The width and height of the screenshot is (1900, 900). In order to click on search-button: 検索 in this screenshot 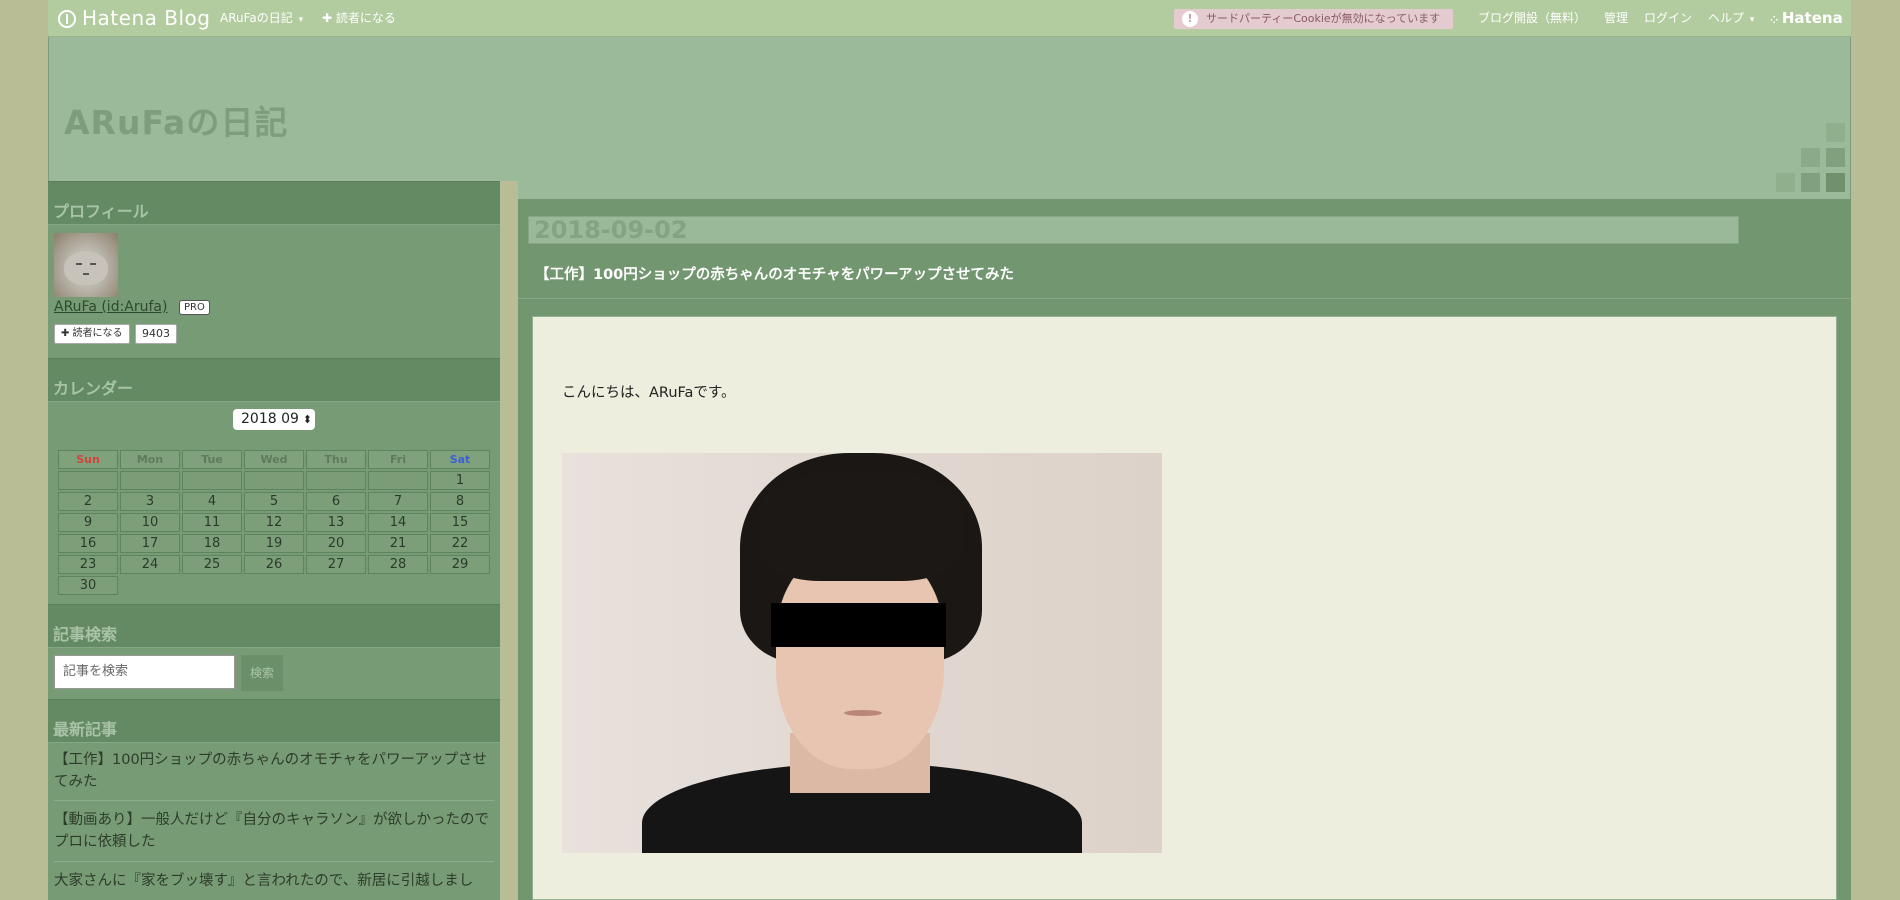, I will do `click(262, 673)`.